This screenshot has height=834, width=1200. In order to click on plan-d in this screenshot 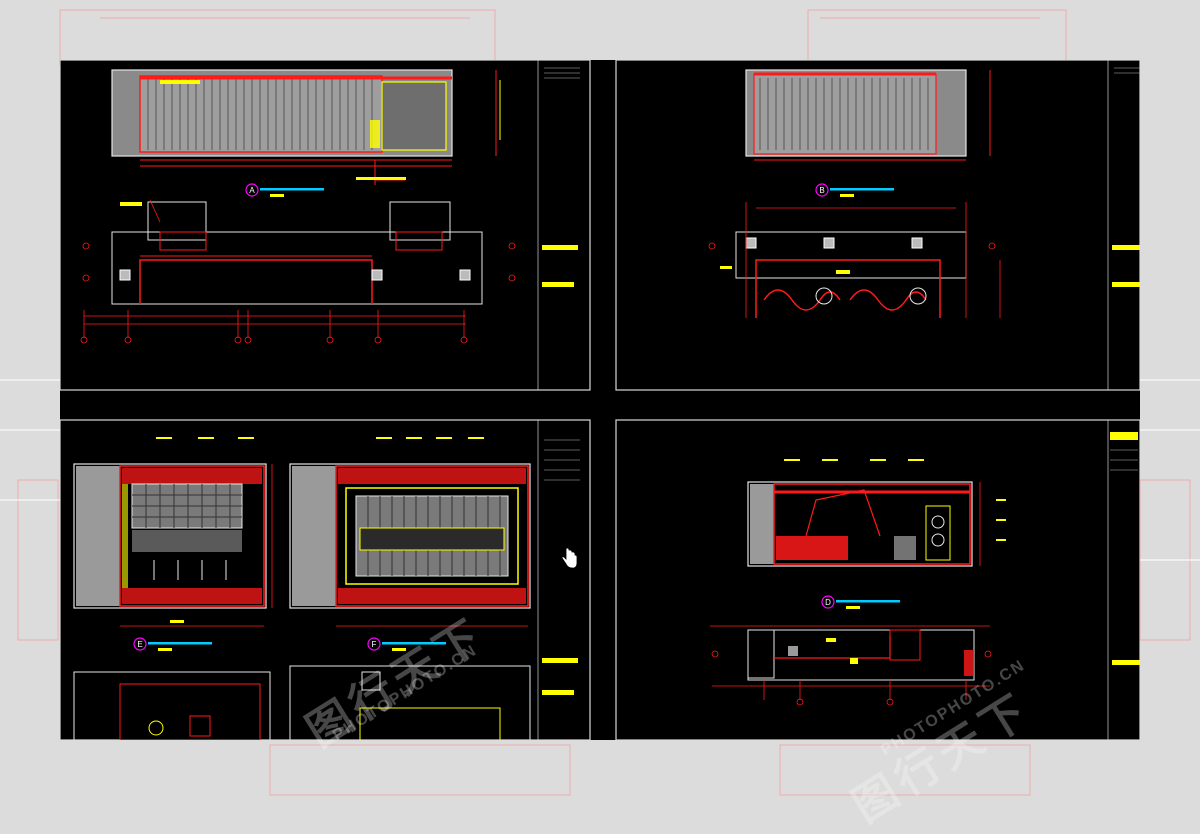, I will do `click(851, 665)`.